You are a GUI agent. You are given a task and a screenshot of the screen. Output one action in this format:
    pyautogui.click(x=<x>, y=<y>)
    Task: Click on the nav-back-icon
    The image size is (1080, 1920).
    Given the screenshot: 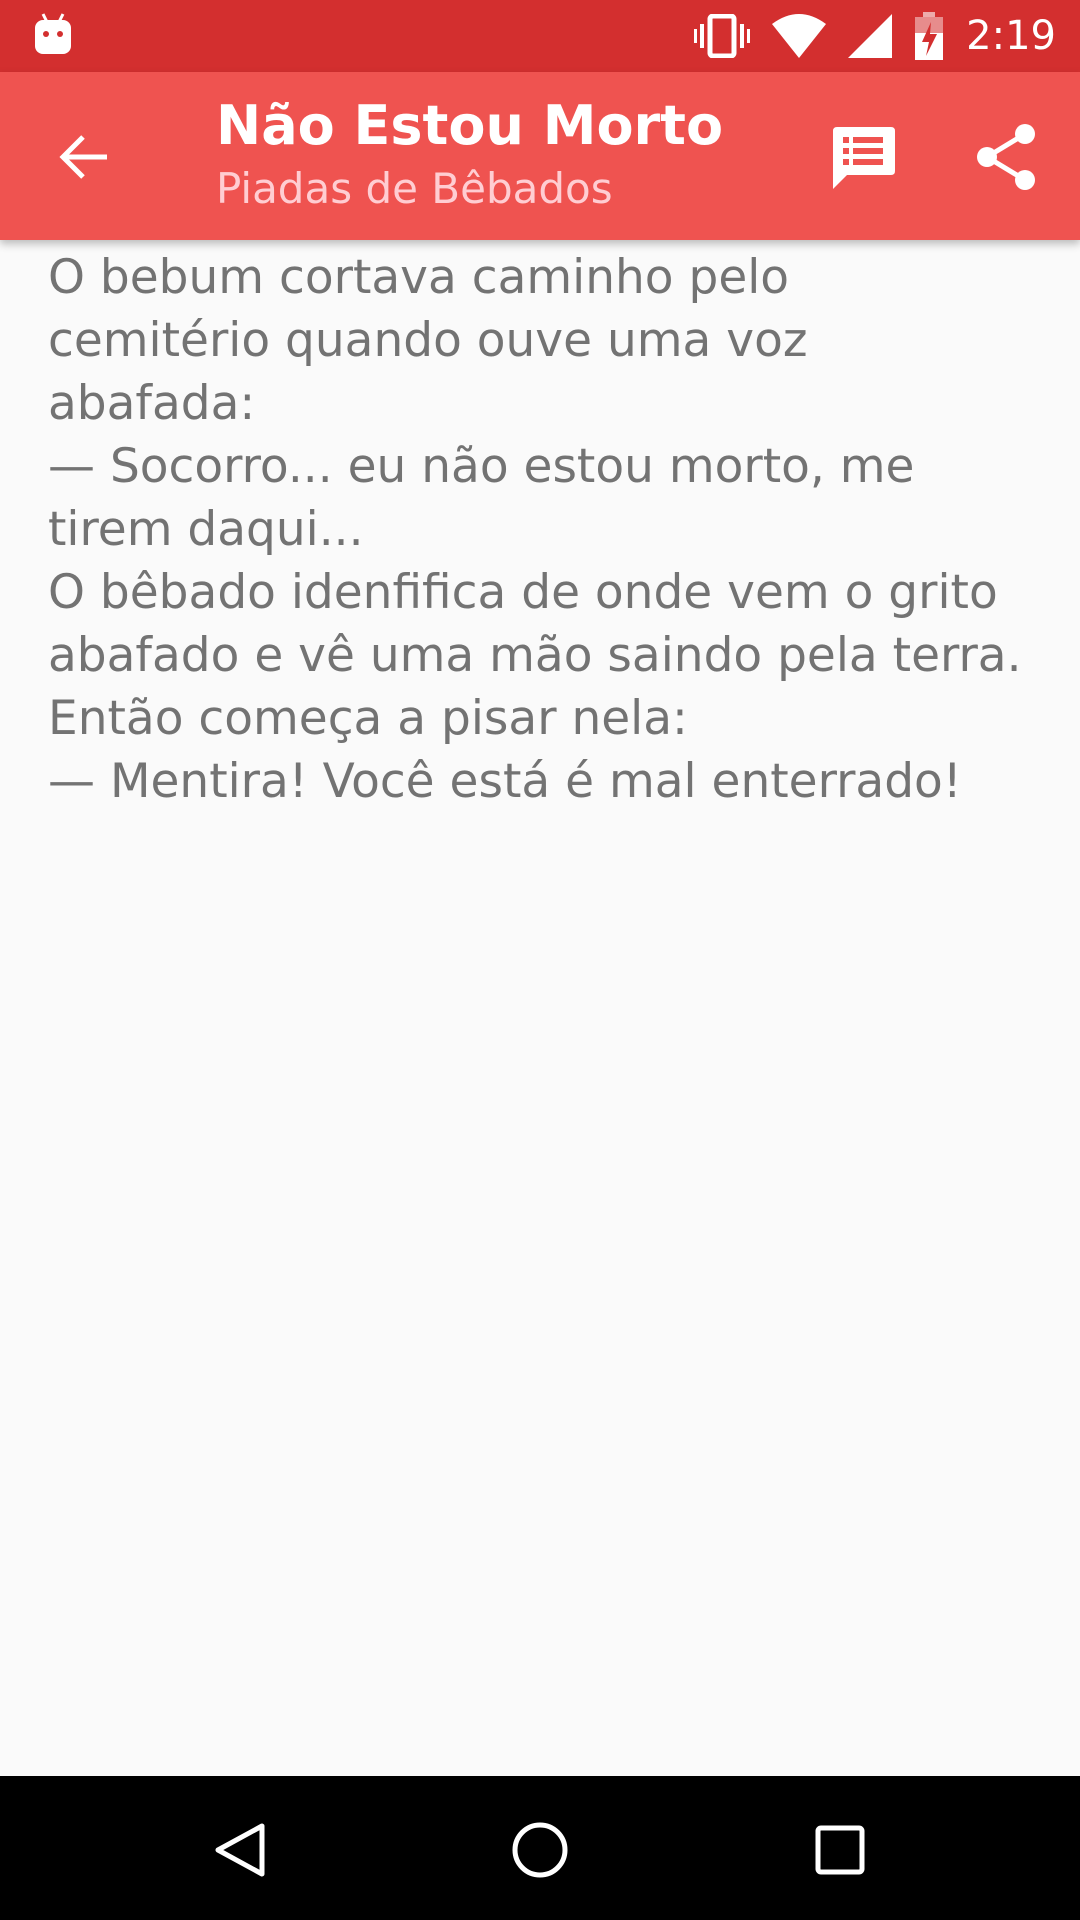 What is the action you would take?
    pyautogui.click(x=240, y=1850)
    